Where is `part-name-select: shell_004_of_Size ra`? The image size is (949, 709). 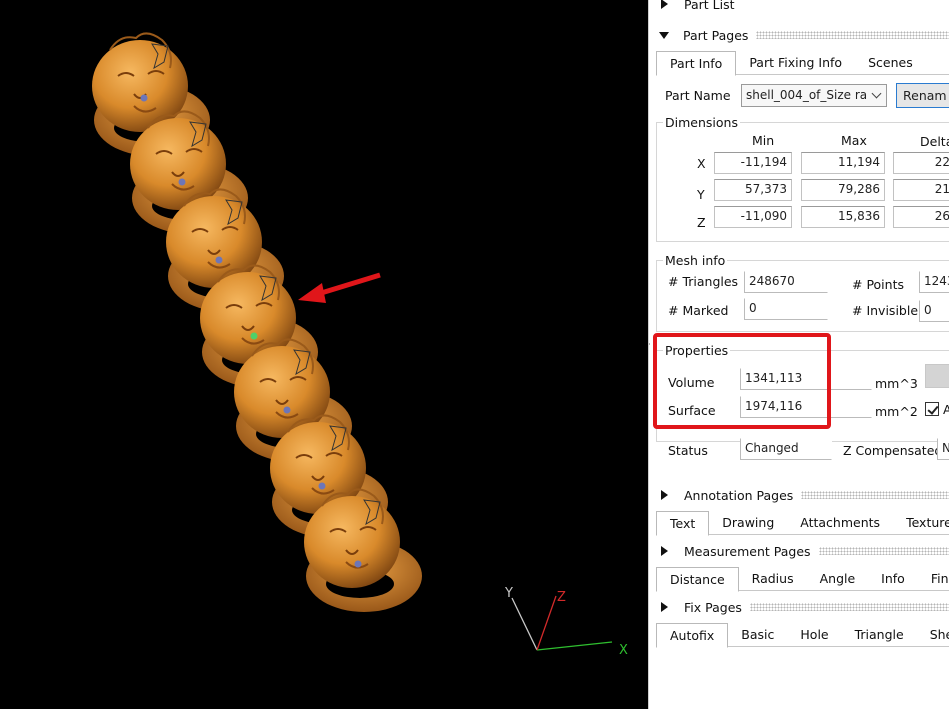 part-name-select: shell_004_of_Size ra is located at coordinates (814, 95).